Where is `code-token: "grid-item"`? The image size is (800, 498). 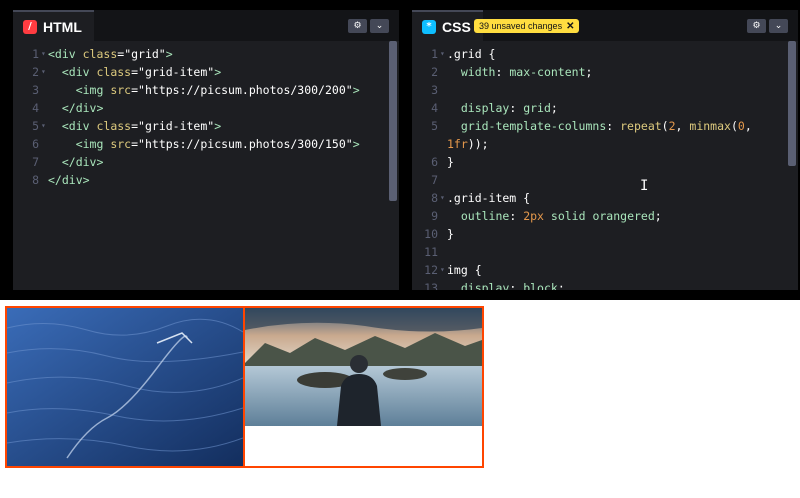 code-token: "grid-item" is located at coordinates (176, 72).